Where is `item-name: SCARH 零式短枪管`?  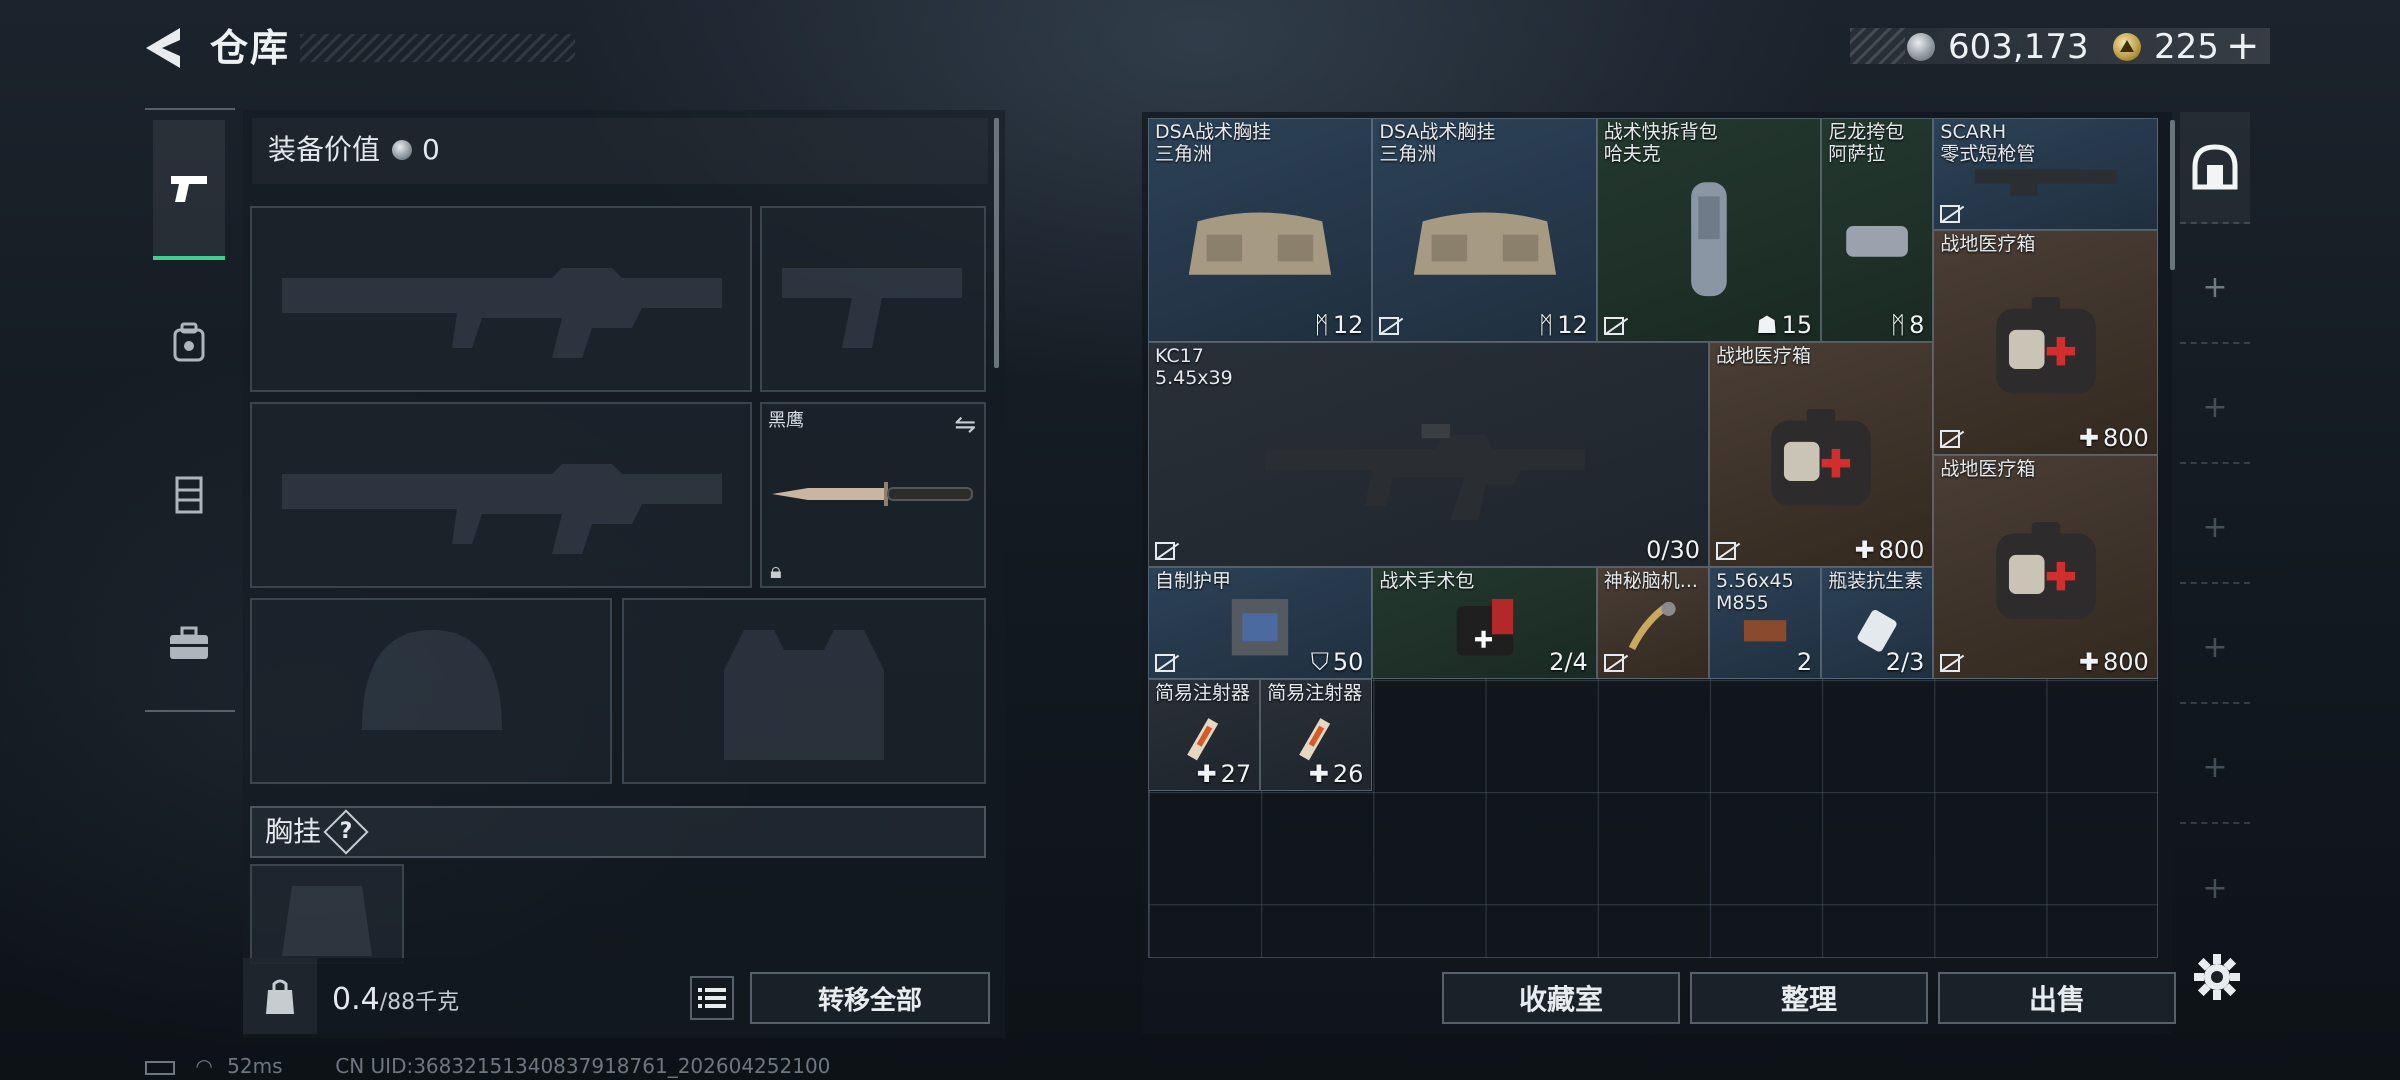
item-name: SCARH 零式短枪管 is located at coordinates (1987, 143).